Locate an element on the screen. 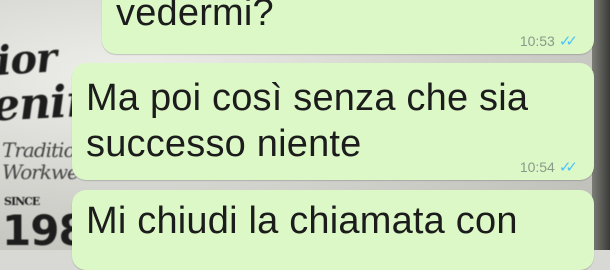  wallpaper-edge is located at coordinates (601, 125).